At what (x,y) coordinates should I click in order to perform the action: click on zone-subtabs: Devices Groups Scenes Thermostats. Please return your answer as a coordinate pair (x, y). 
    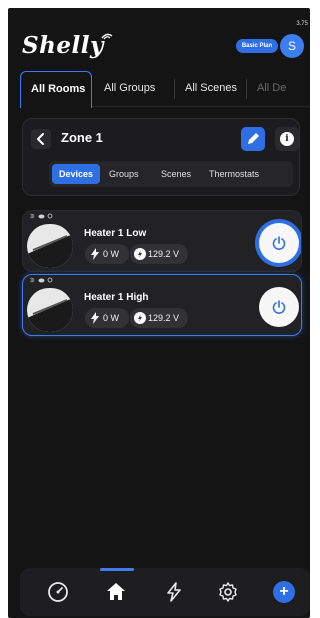
    Looking at the image, I should click on (171, 174).